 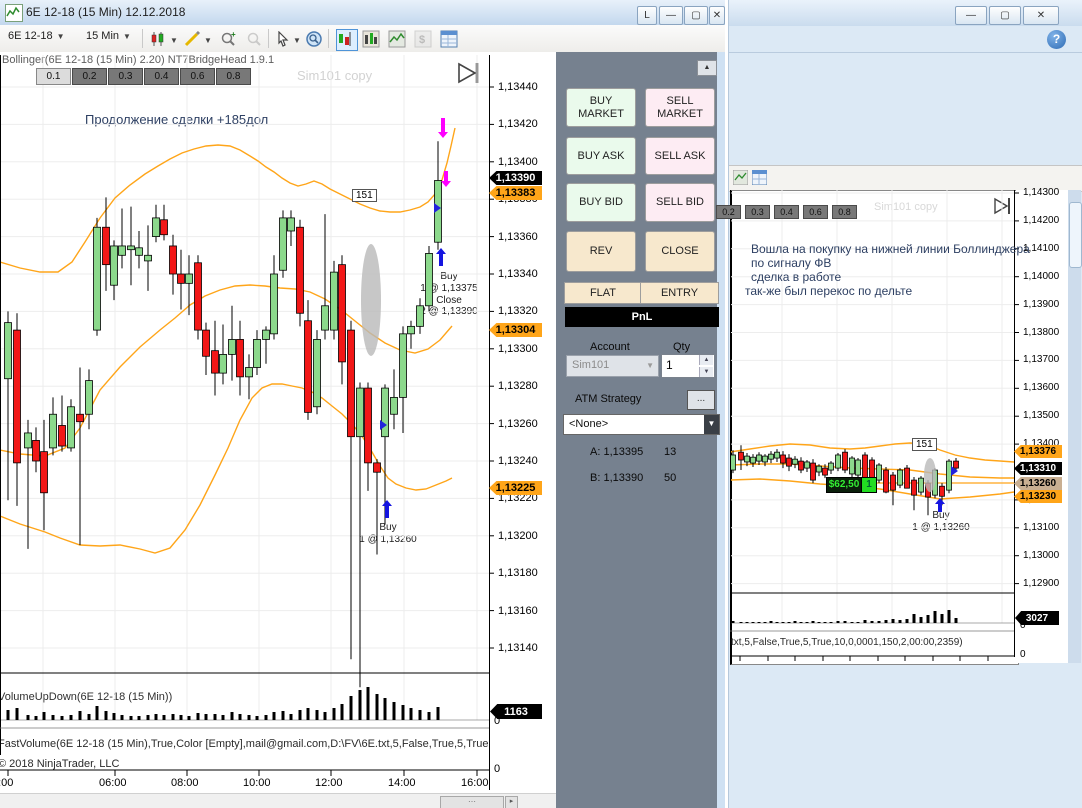 I want to click on delta-button-0.1: 0.1, so click(x=53, y=76).